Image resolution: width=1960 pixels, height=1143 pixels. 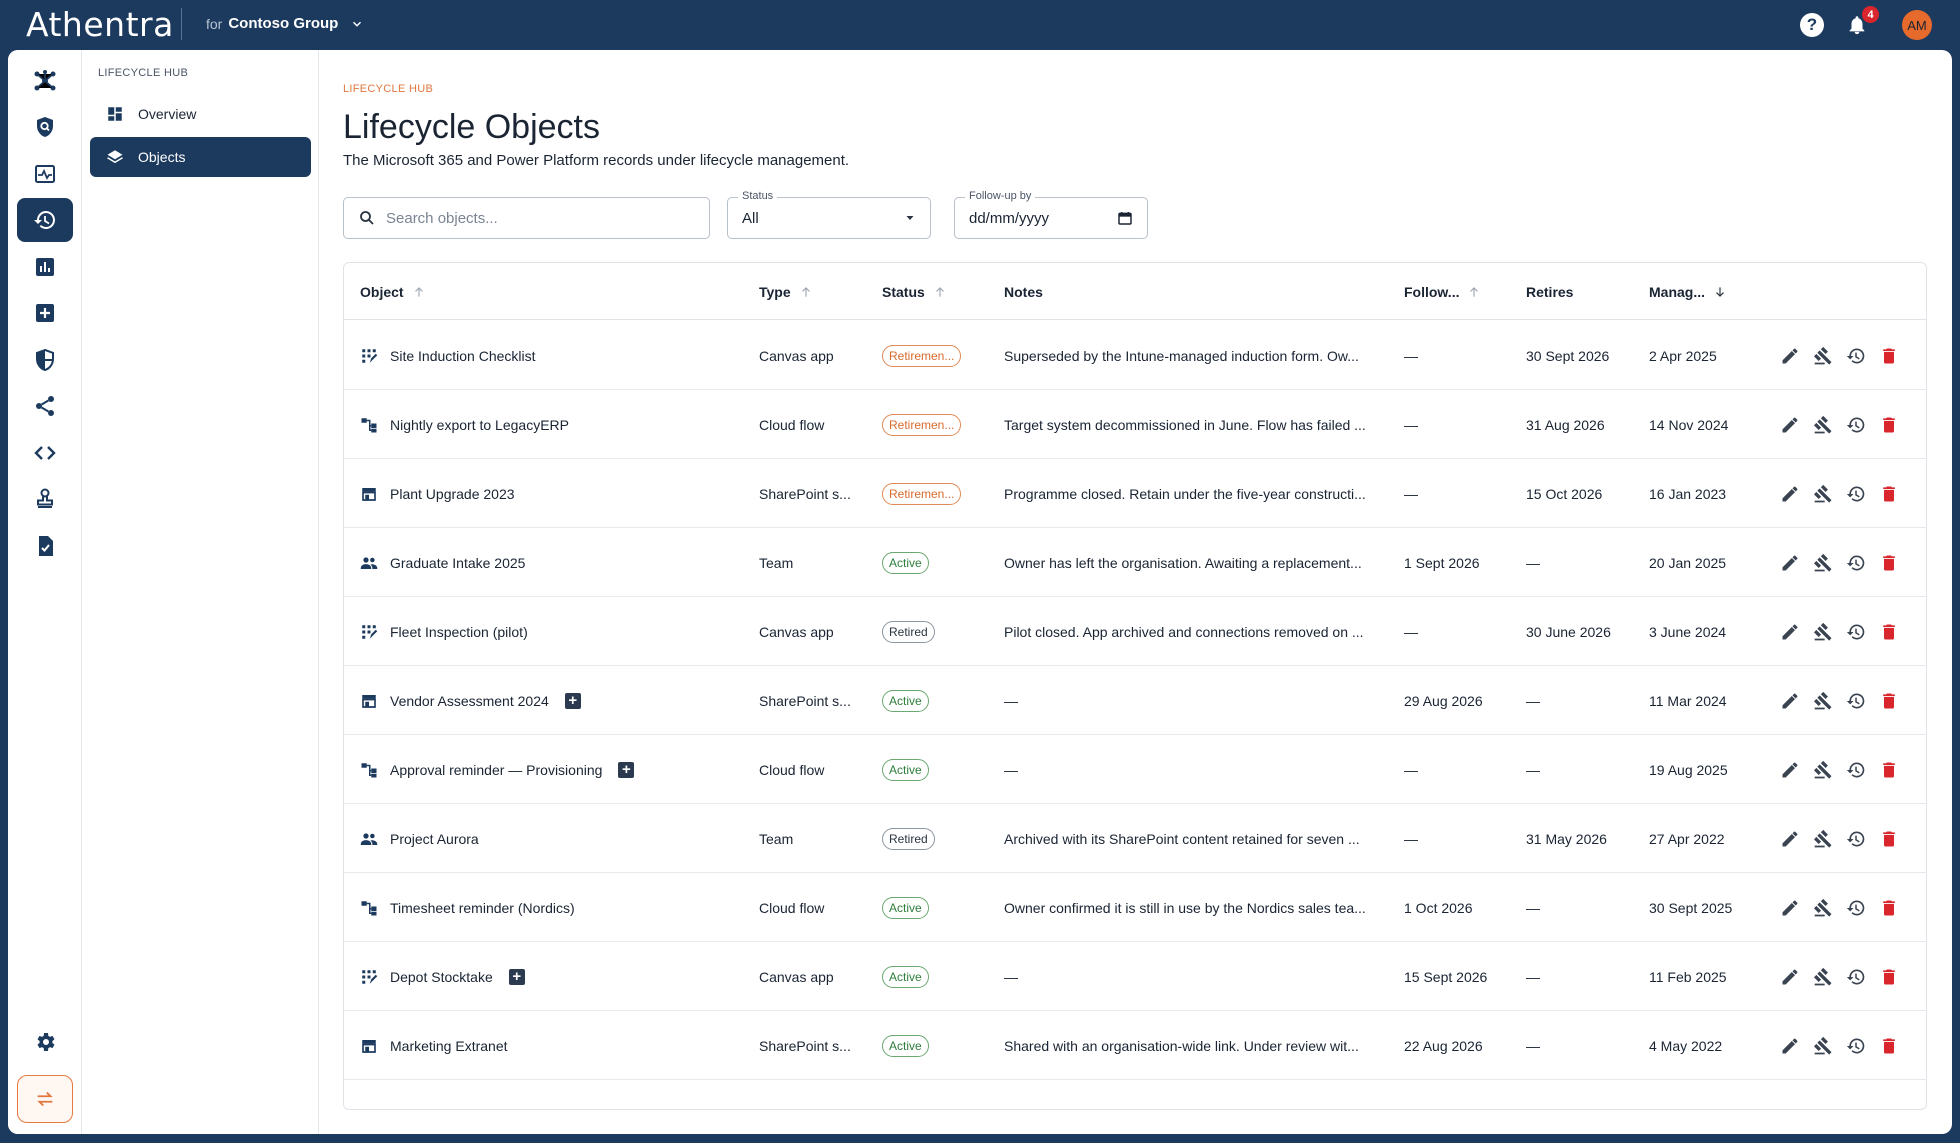 I want to click on search-input, so click(x=536, y=218).